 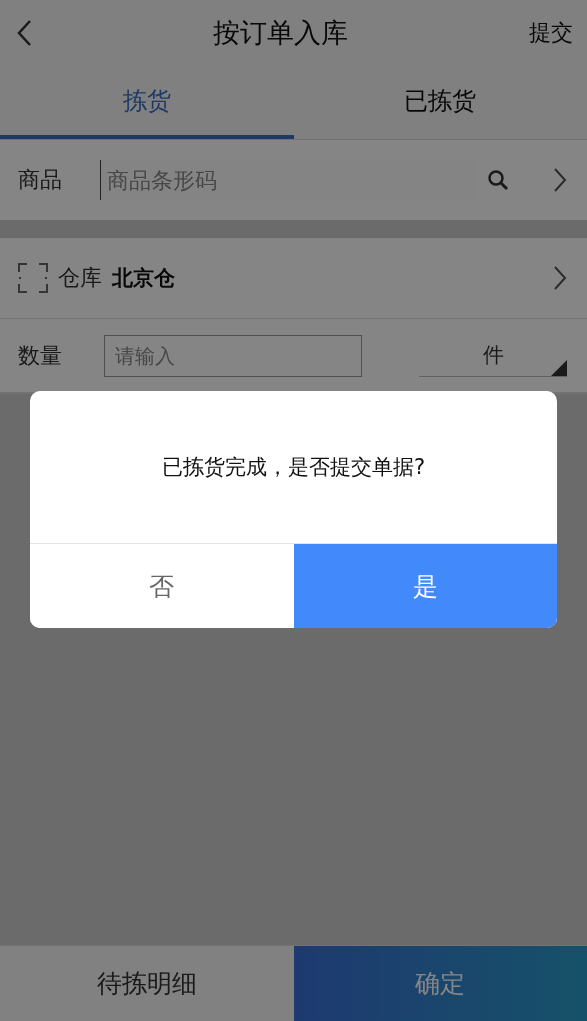 I want to click on field-label: 数量, so click(x=40, y=355).